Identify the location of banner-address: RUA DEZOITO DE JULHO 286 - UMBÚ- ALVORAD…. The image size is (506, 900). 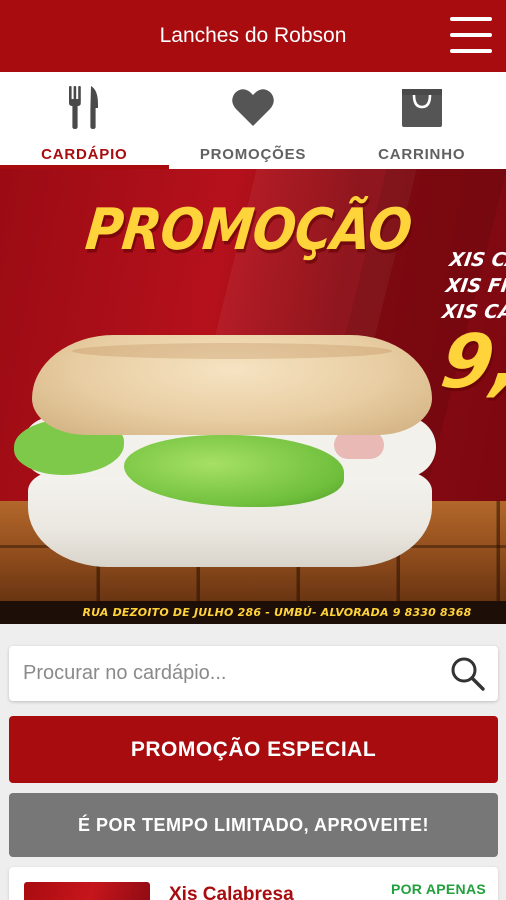
(277, 612).